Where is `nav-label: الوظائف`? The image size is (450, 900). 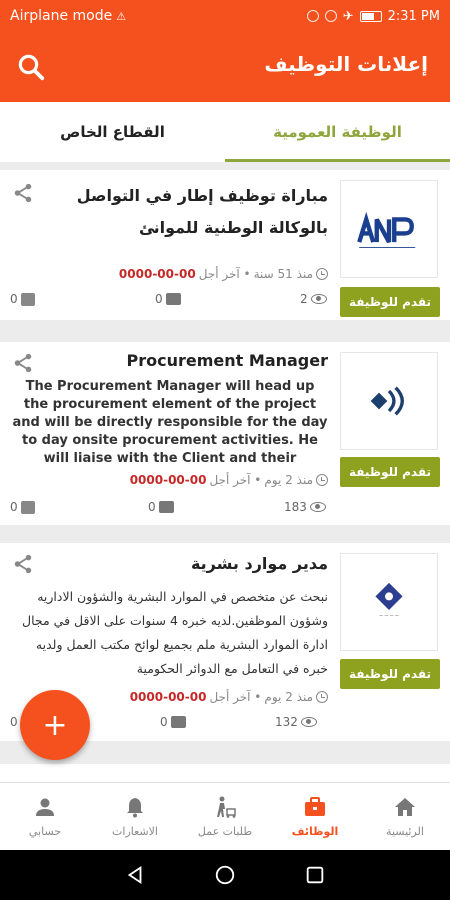 nav-label: الوظائف is located at coordinates (315, 831).